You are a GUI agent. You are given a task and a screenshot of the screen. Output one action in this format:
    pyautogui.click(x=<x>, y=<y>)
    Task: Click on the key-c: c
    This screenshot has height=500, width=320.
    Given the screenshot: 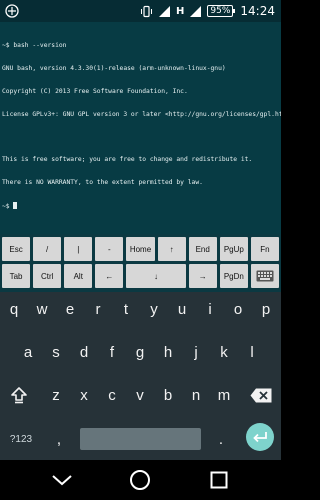 What is the action you would take?
    pyautogui.click(x=112, y=395)
    